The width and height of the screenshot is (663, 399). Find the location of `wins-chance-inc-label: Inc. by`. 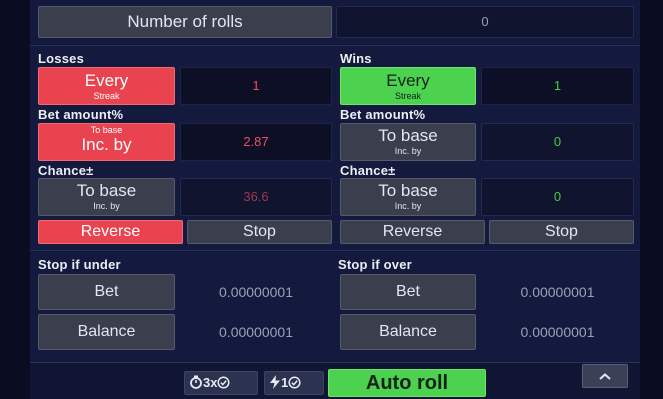

wins-chance-inc-label: Inc. by is located at coordinates (408, 206).